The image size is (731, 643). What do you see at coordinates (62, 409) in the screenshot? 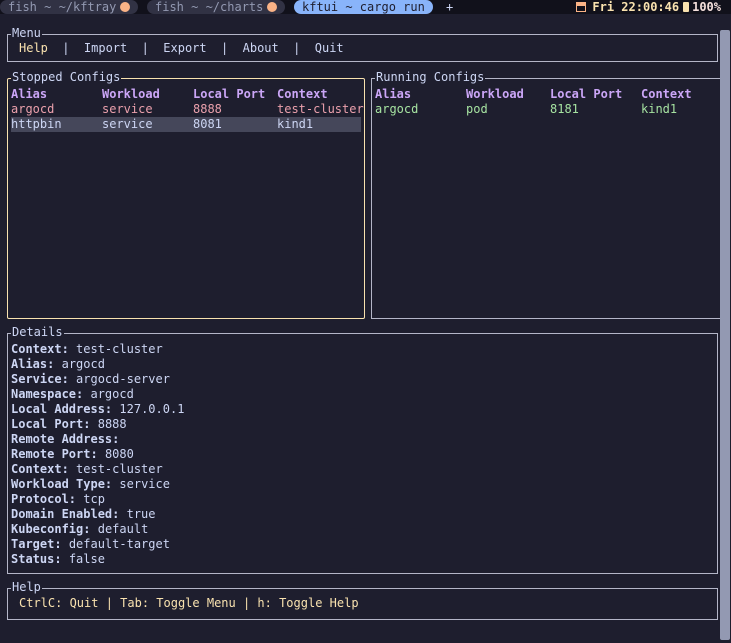
I see `detail-label: Local Address:` at bounding box center [62, 409].